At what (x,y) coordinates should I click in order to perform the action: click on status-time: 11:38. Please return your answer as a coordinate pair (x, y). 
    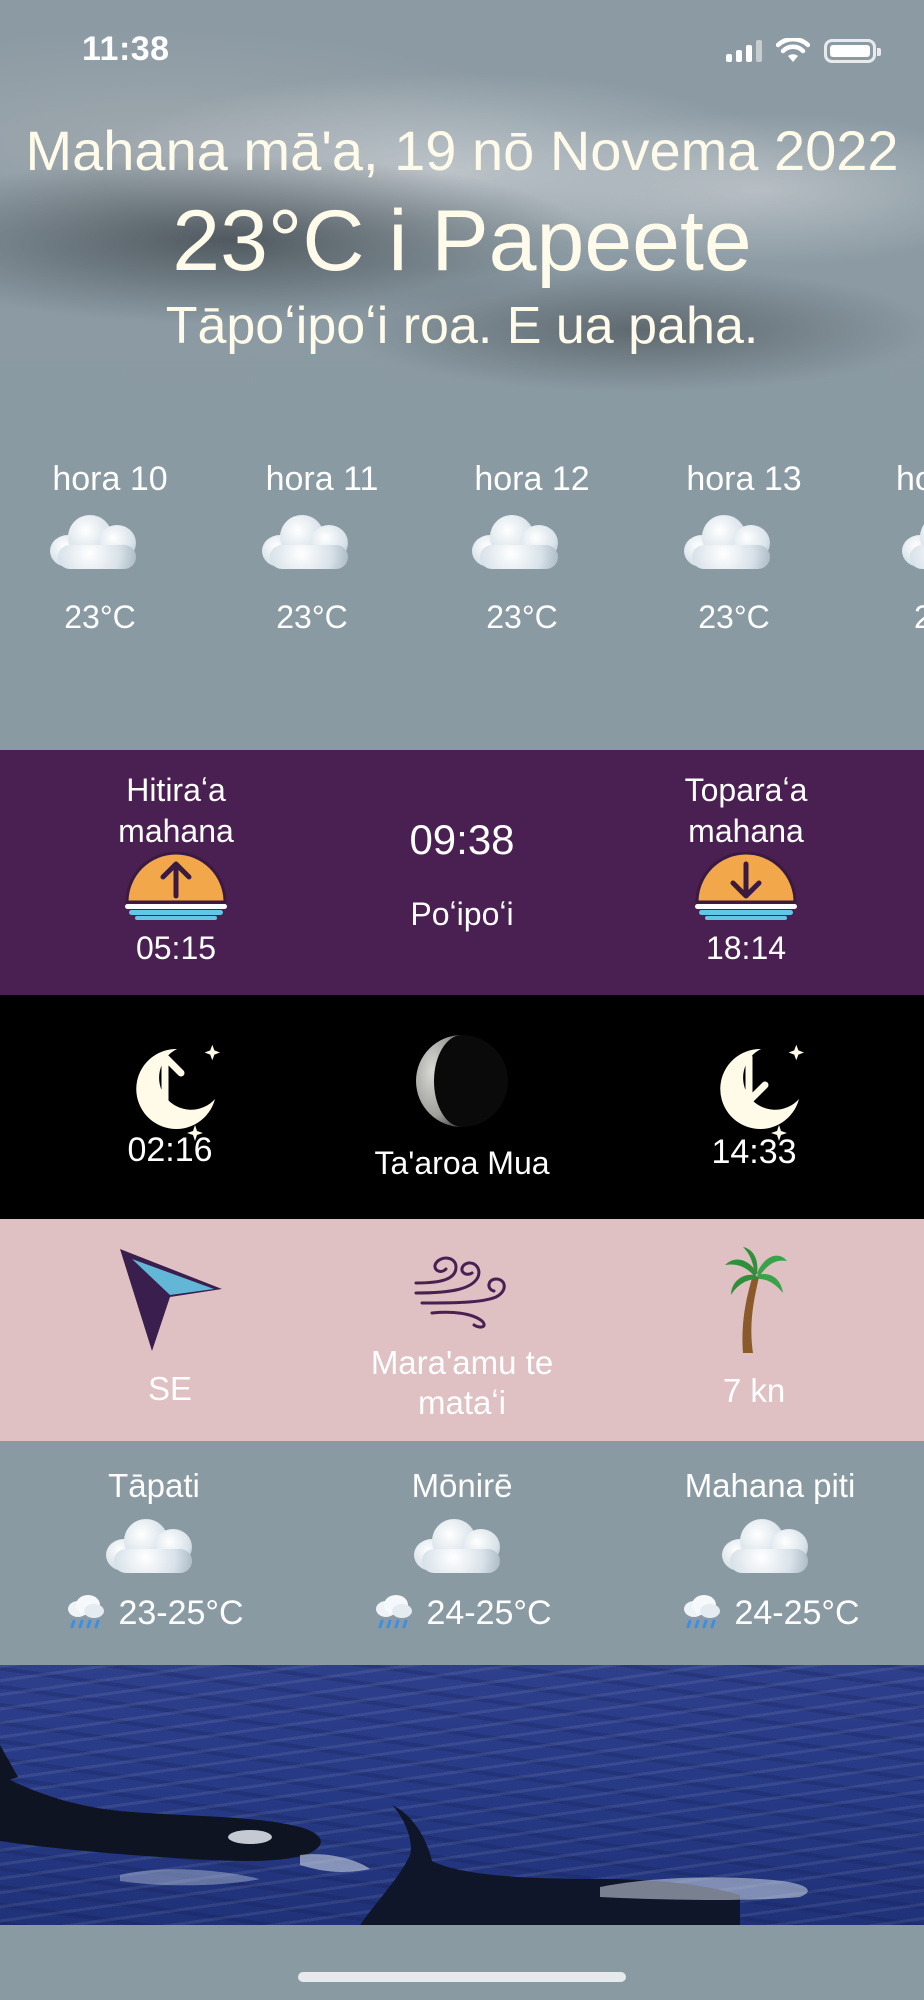
    Looking at the image, I should click on (126, 49).